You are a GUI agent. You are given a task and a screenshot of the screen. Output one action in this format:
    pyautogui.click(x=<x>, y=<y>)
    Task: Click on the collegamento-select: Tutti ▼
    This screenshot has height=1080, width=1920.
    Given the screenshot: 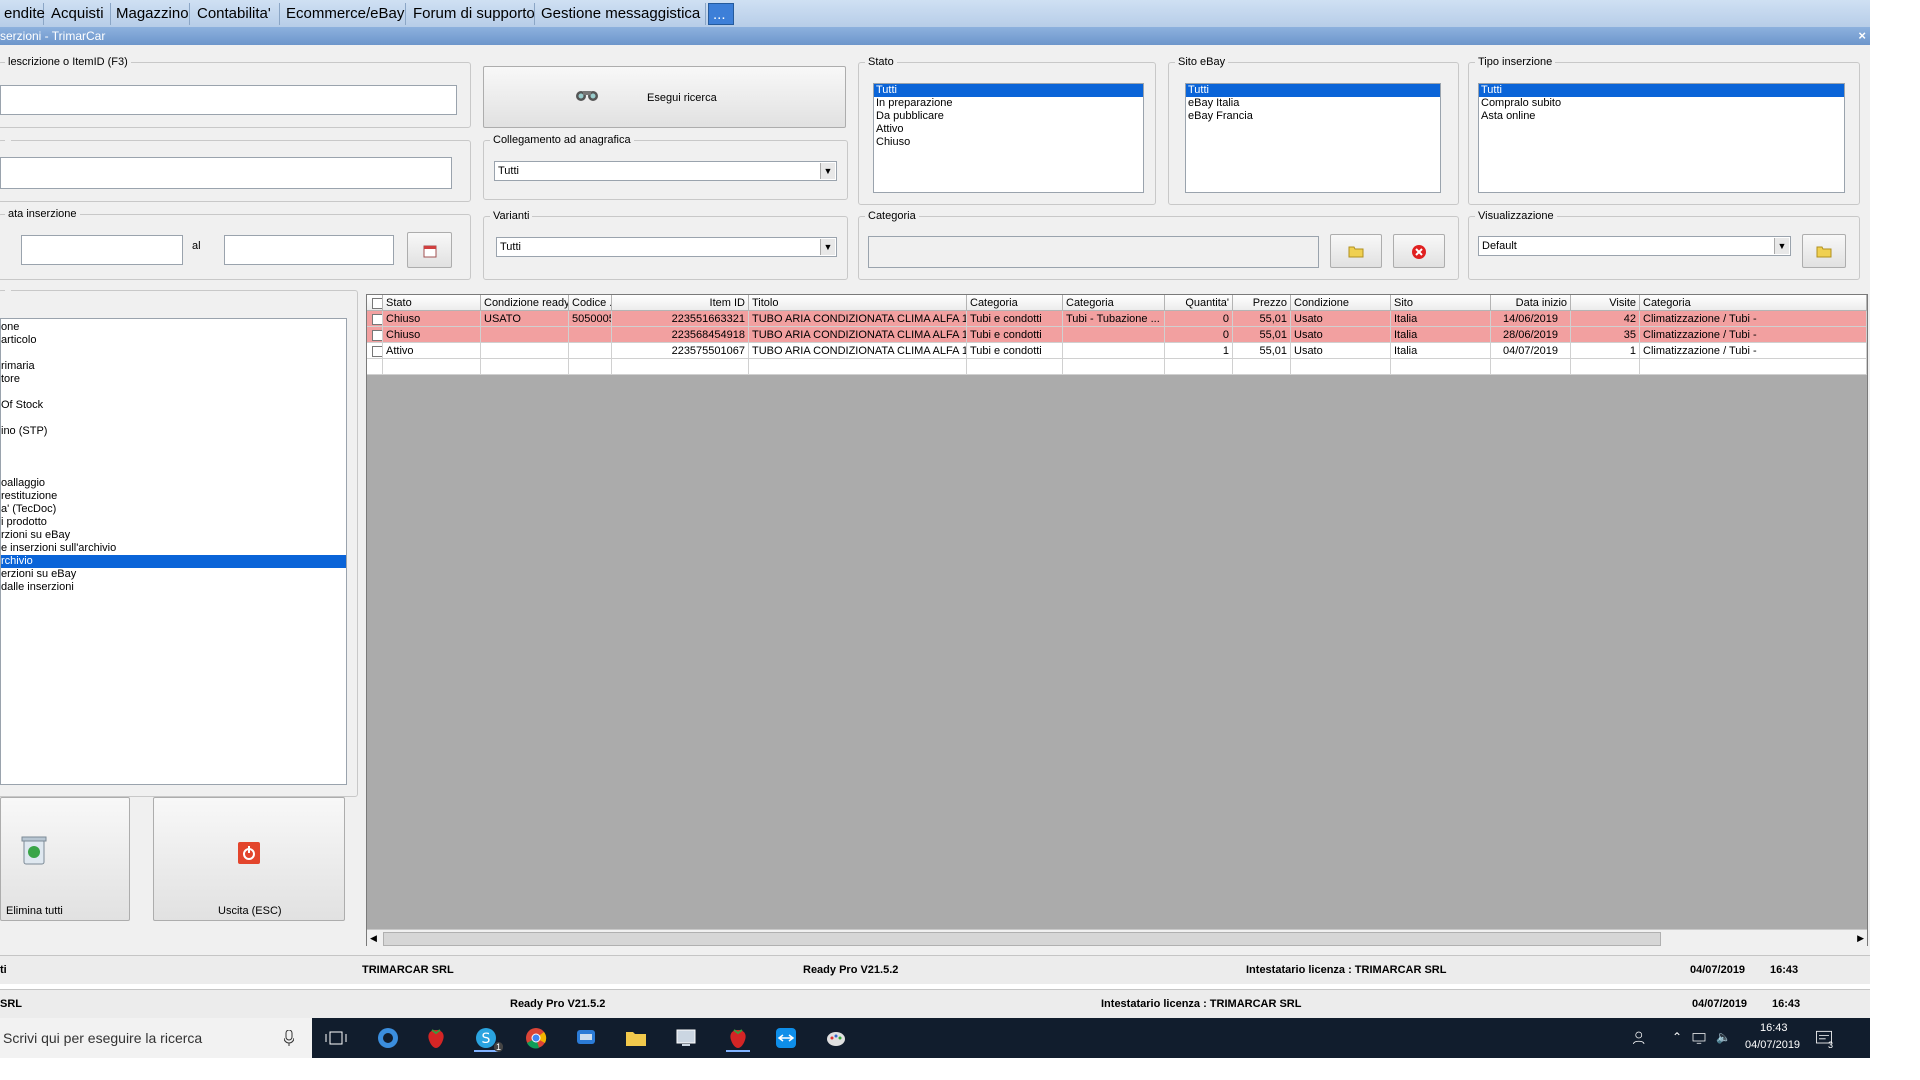 What is the action you would take?
    pyautogui.click(x=665, y=171)
    